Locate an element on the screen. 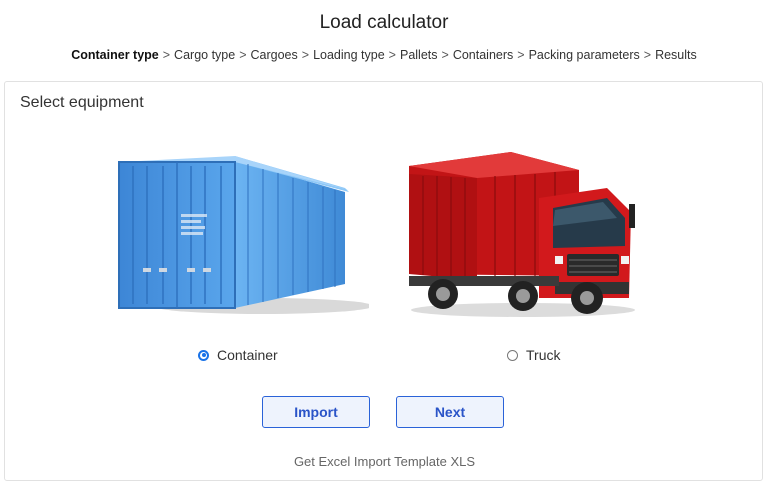  container-image is located at coordinates (241, 233).